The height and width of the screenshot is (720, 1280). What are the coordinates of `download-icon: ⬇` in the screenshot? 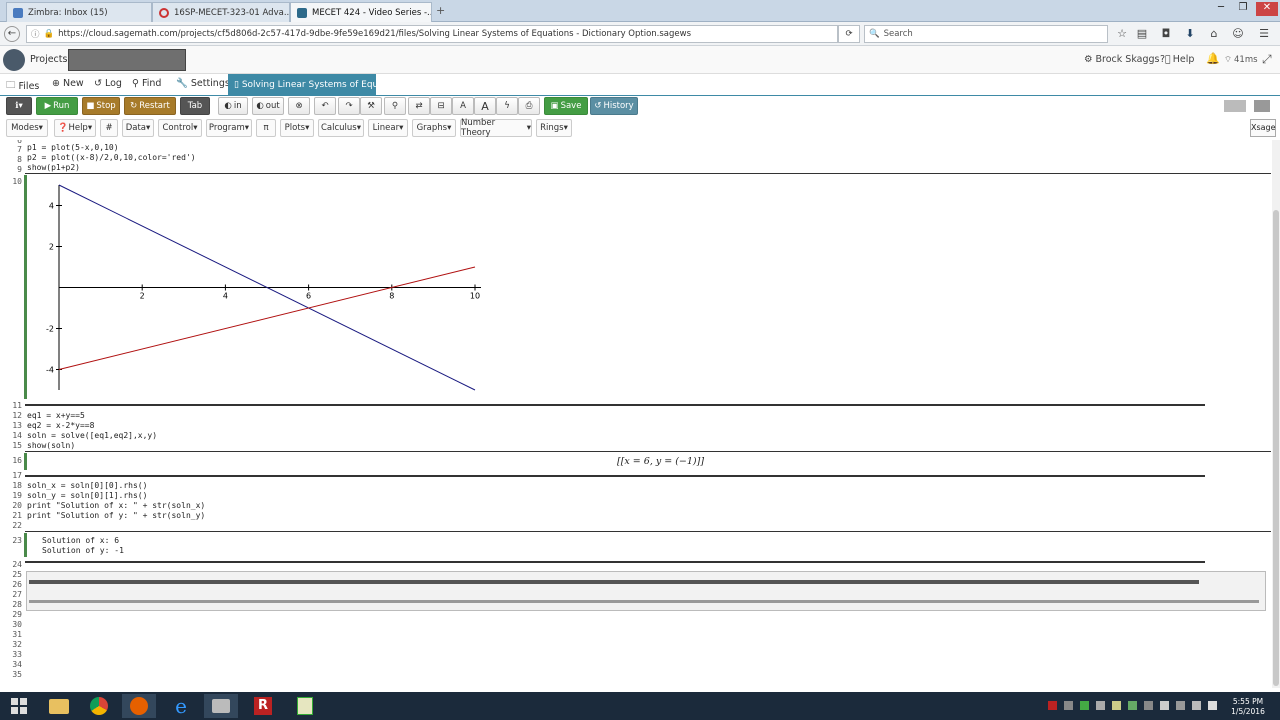 It's located at (1190, 34).